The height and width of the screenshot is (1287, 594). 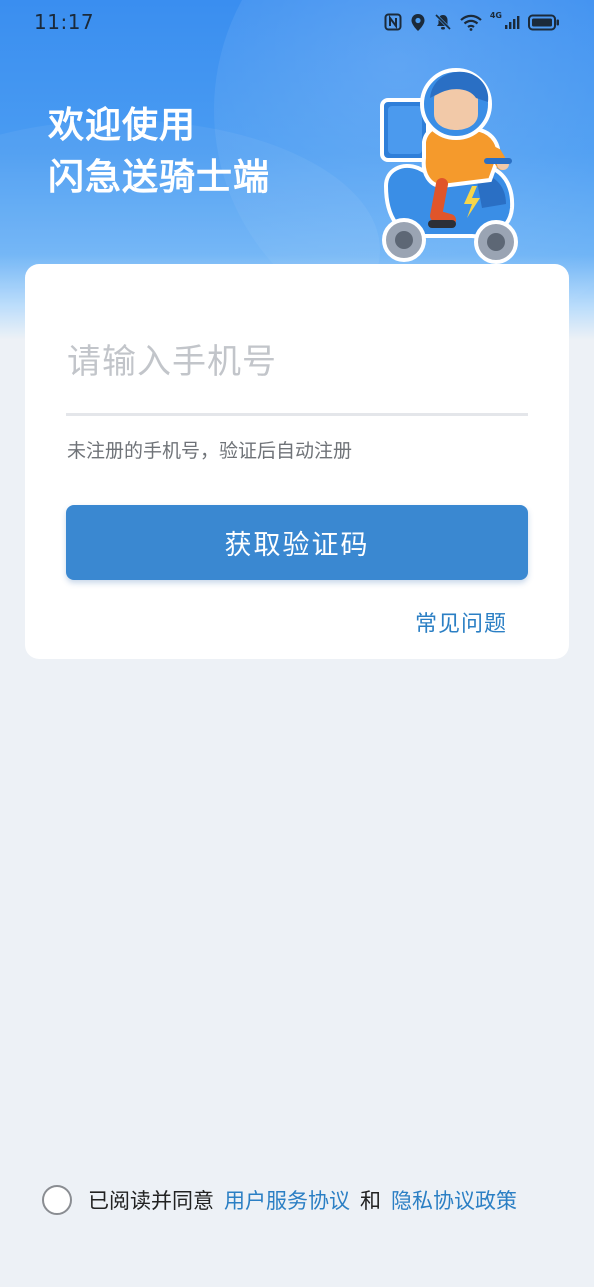 What do you see at coordinates (159, 152) in the screenshot?
I see `welcome-title: 欢迎使用 闪急送骑士端` at bounding box center [159, 152].